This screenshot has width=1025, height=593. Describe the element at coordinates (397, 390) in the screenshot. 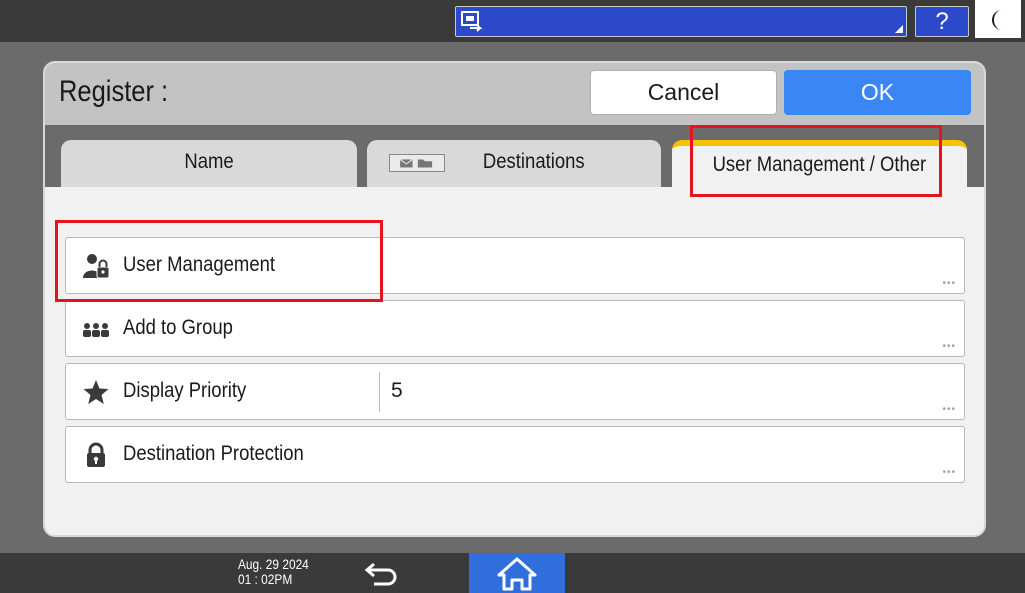

I see `display-priority-value: 5` at that location.